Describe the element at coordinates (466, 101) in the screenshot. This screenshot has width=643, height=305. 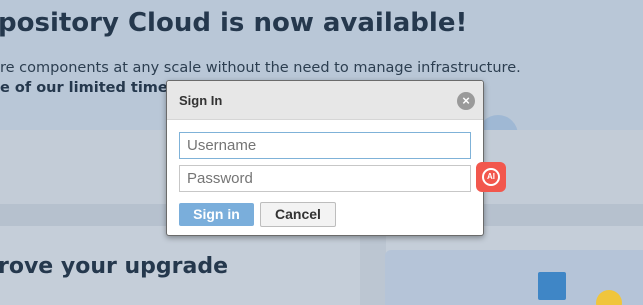
I see `close-icon: ×` at that location.